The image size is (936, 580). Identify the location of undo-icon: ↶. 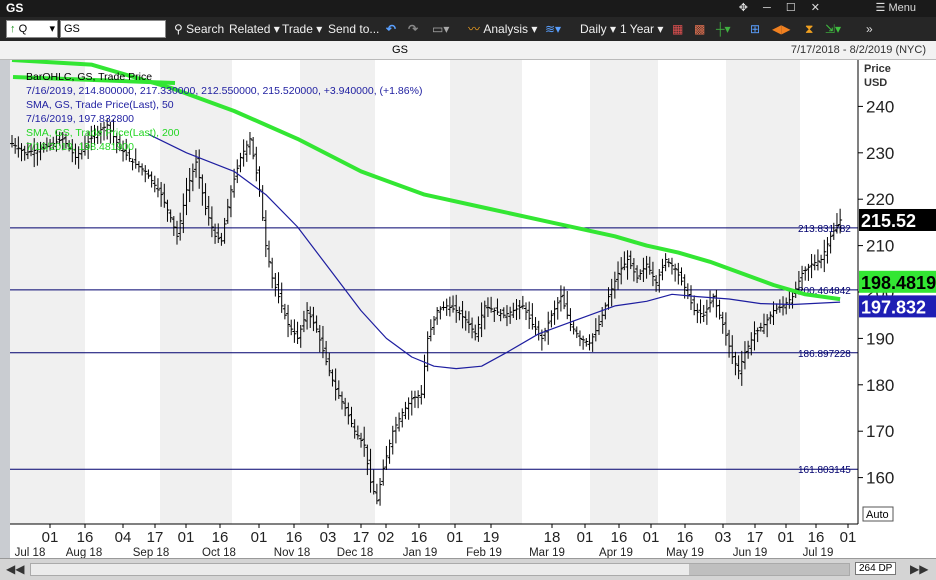
(391, 29).